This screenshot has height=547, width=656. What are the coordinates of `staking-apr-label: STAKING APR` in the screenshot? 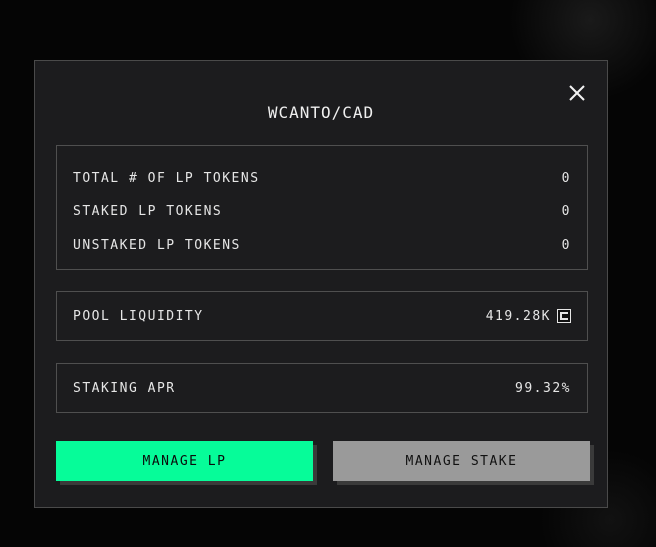 It's located at (124, 388).